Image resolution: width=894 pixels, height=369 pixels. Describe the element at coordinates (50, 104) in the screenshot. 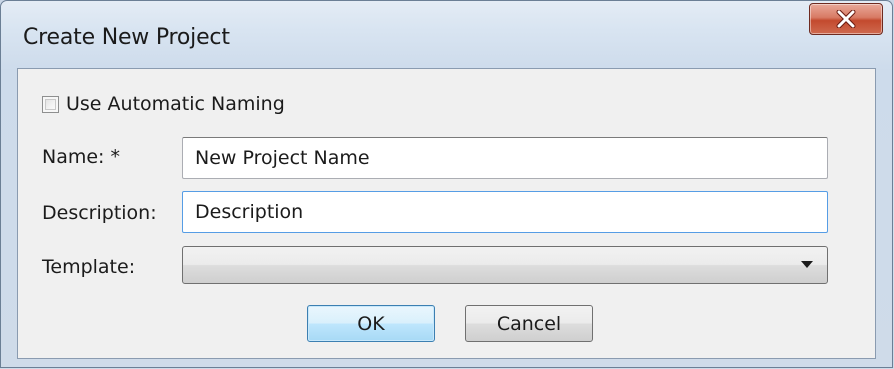

I see `auto-naming-checkbox` at that location.